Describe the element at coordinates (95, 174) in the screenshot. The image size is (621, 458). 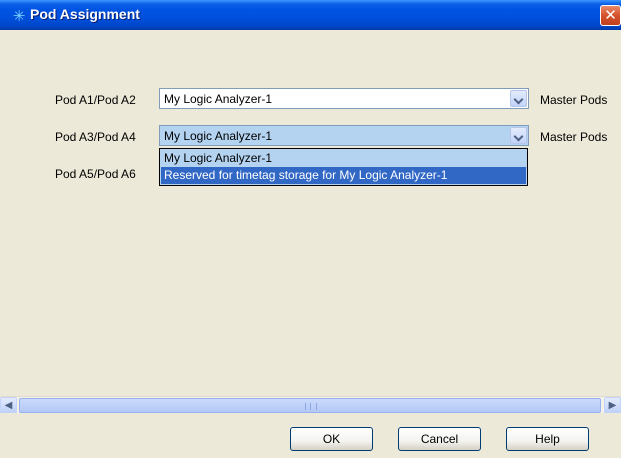
I see `pod-a5-a6-label: Pod A5/Pod A6` at that location.